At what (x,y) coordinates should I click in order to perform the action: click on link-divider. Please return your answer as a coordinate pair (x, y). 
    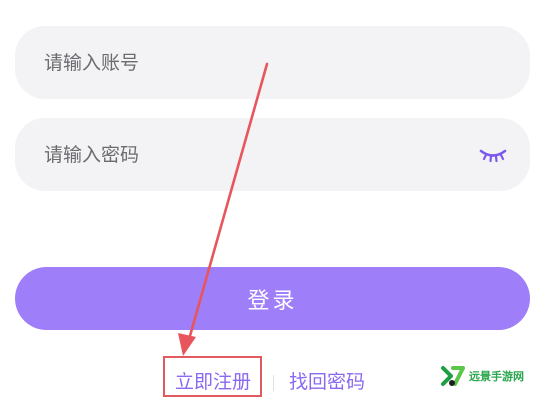
    Looking at the image, I should click on (273, 383).